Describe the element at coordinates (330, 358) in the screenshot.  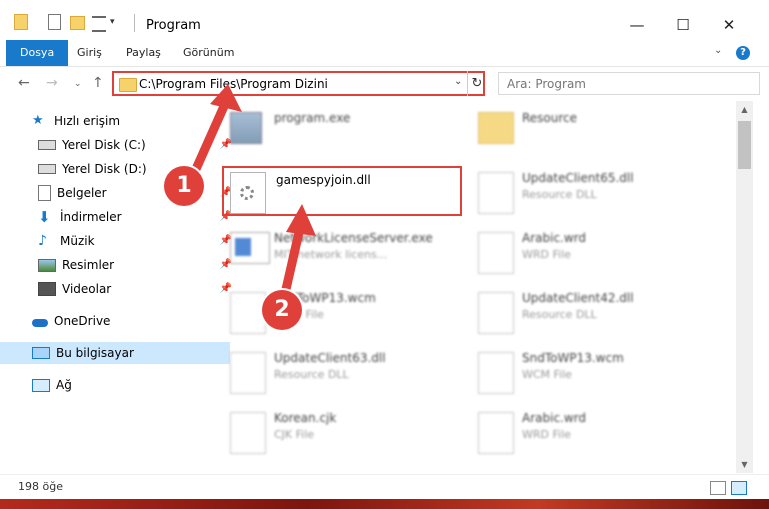
I see `file-name: UpdateClient63.dll` at that location.